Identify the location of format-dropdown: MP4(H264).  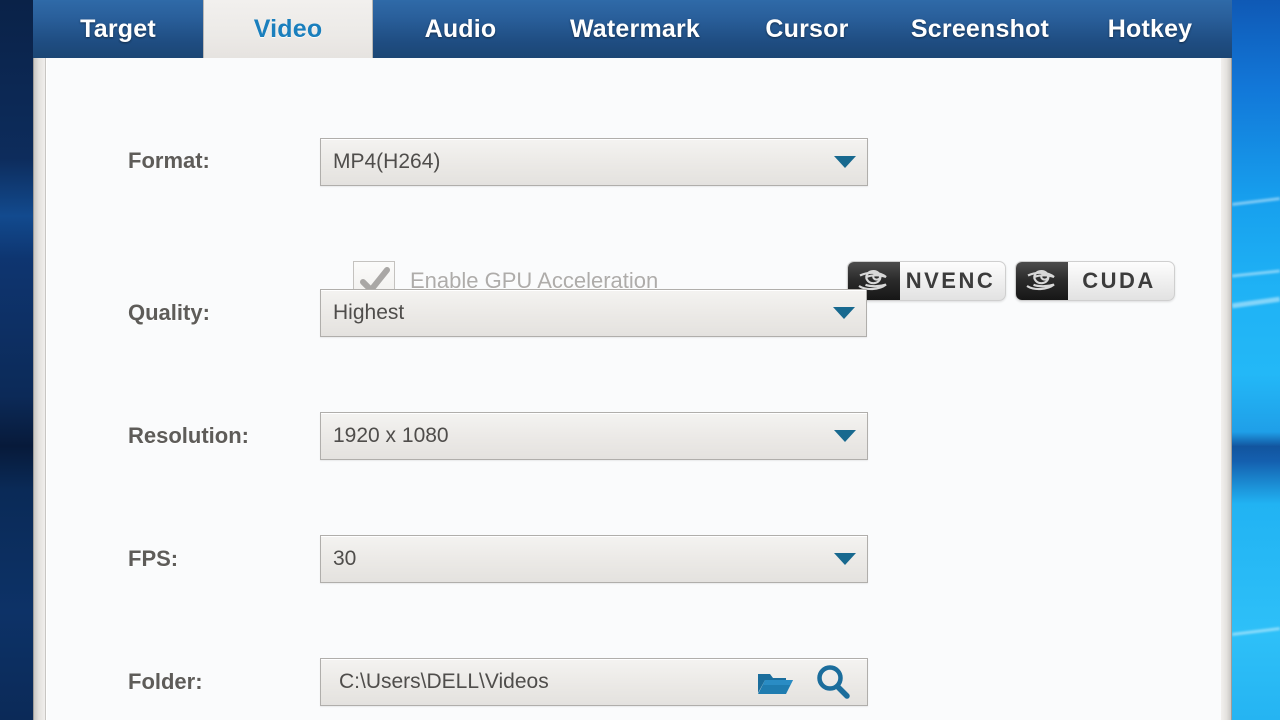
(594, 162).